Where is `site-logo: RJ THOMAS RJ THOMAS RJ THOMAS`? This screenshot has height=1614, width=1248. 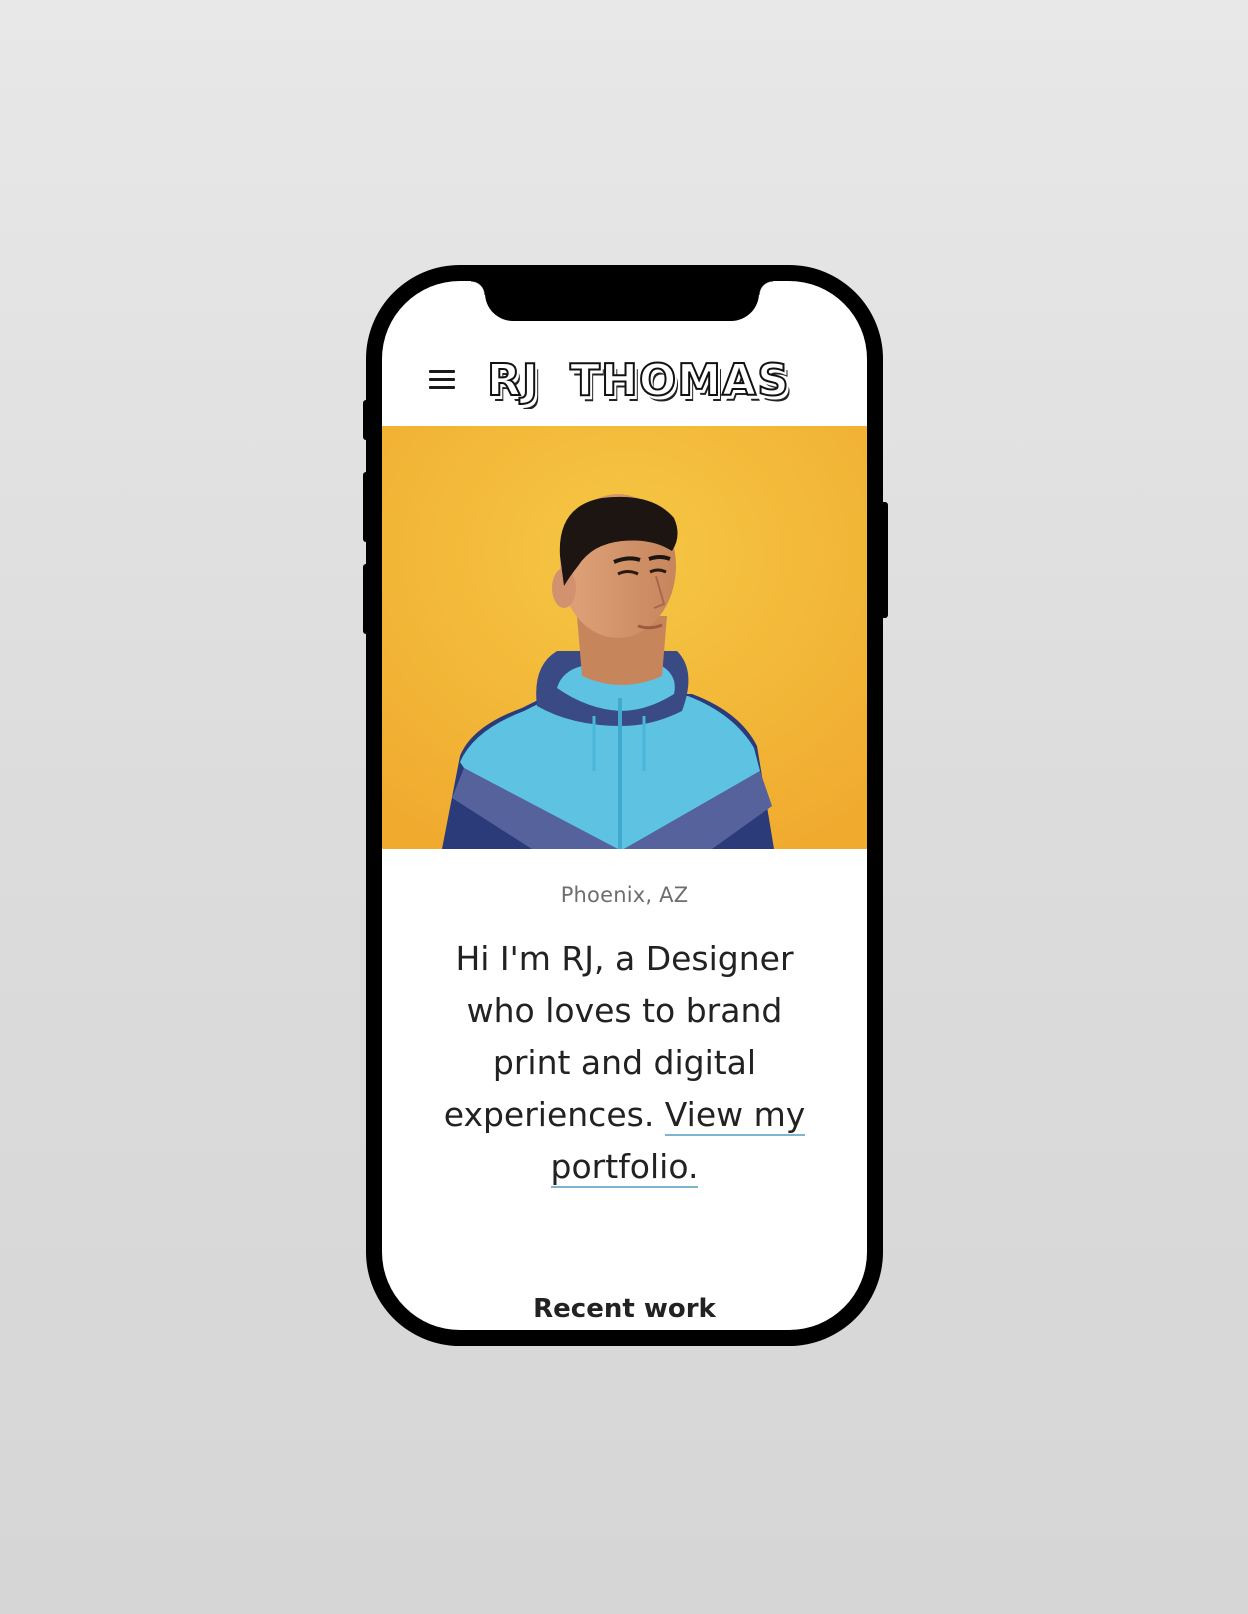
site-logo: RJ THOMAS RJ THOMAS RJ THOMAS is located at coordinates (645, 381).